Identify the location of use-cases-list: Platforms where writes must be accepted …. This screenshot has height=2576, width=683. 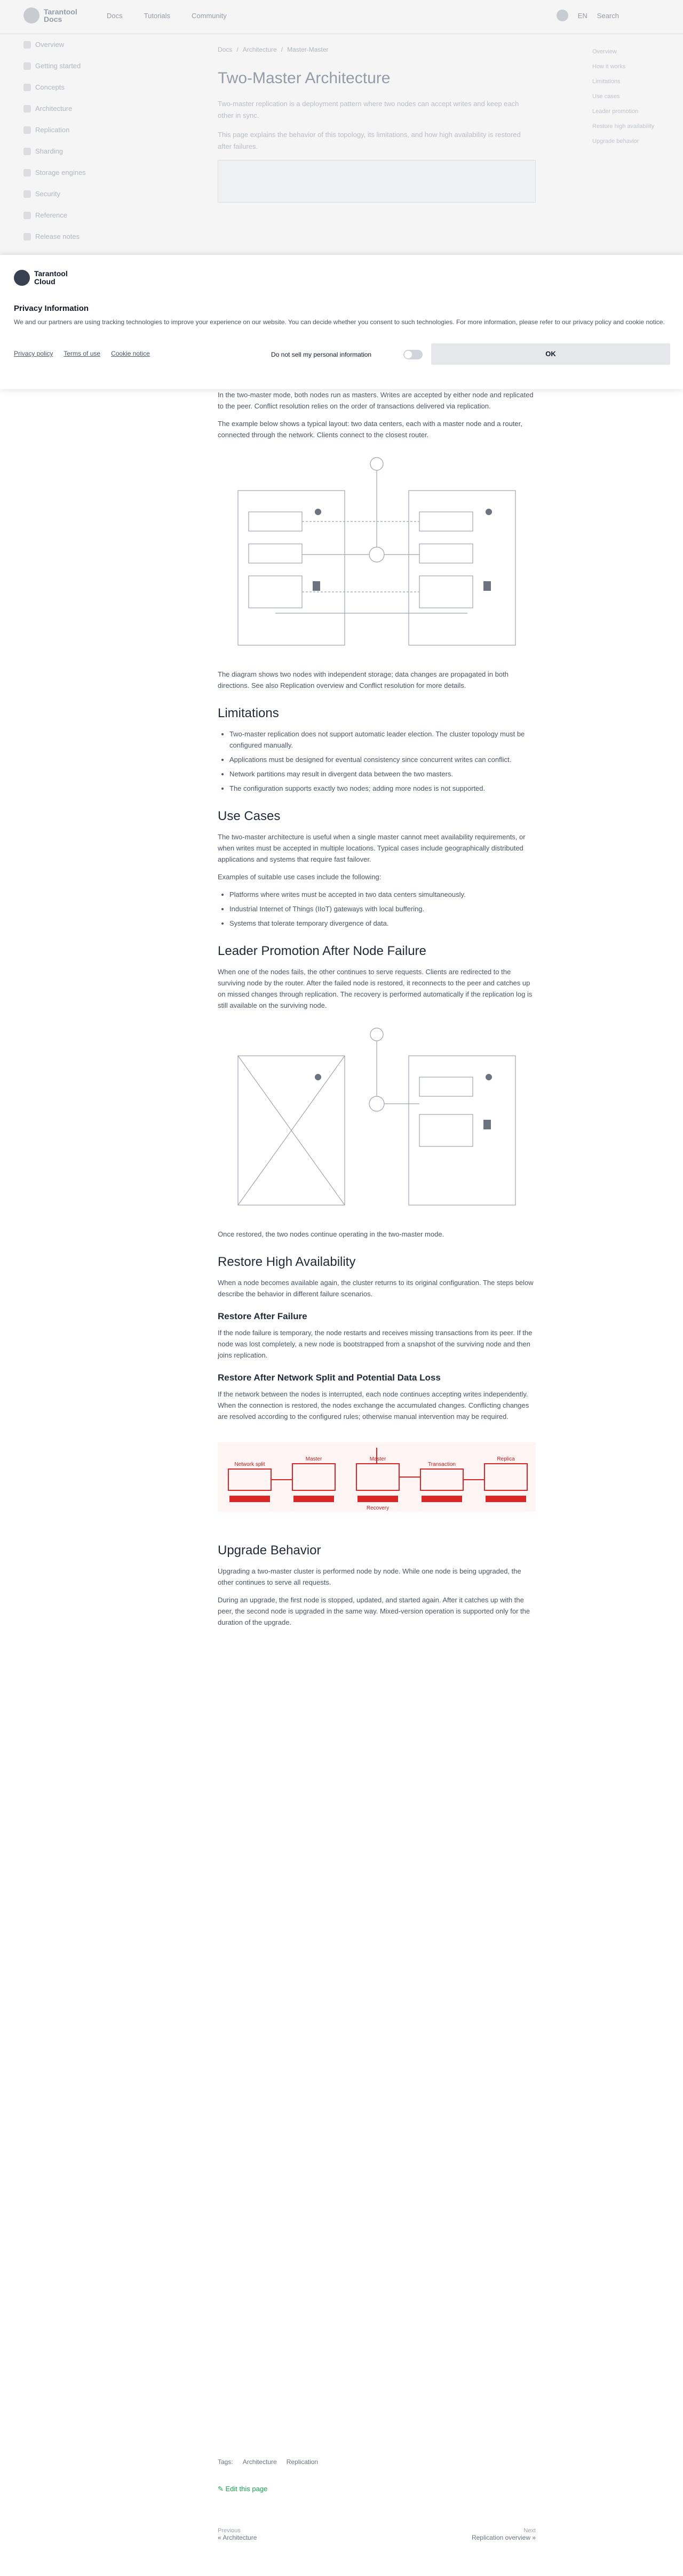
(377, 909).